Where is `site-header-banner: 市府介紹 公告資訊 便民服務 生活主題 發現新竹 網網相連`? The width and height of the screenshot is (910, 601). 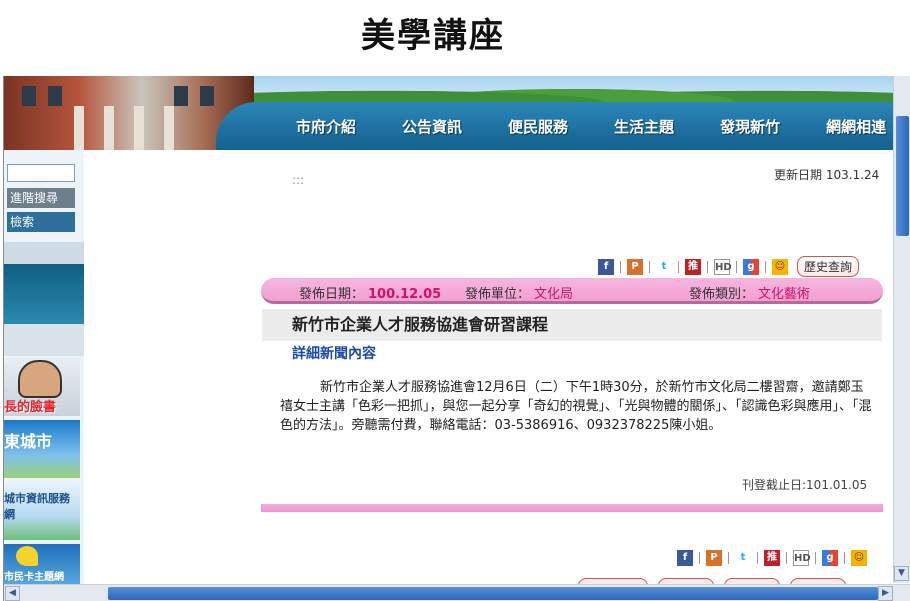
site-header-banner: 市府介紹 公告資訊 便民服務 生活主題 發現新竹 網網相連 is located at coordinates (449, 113).